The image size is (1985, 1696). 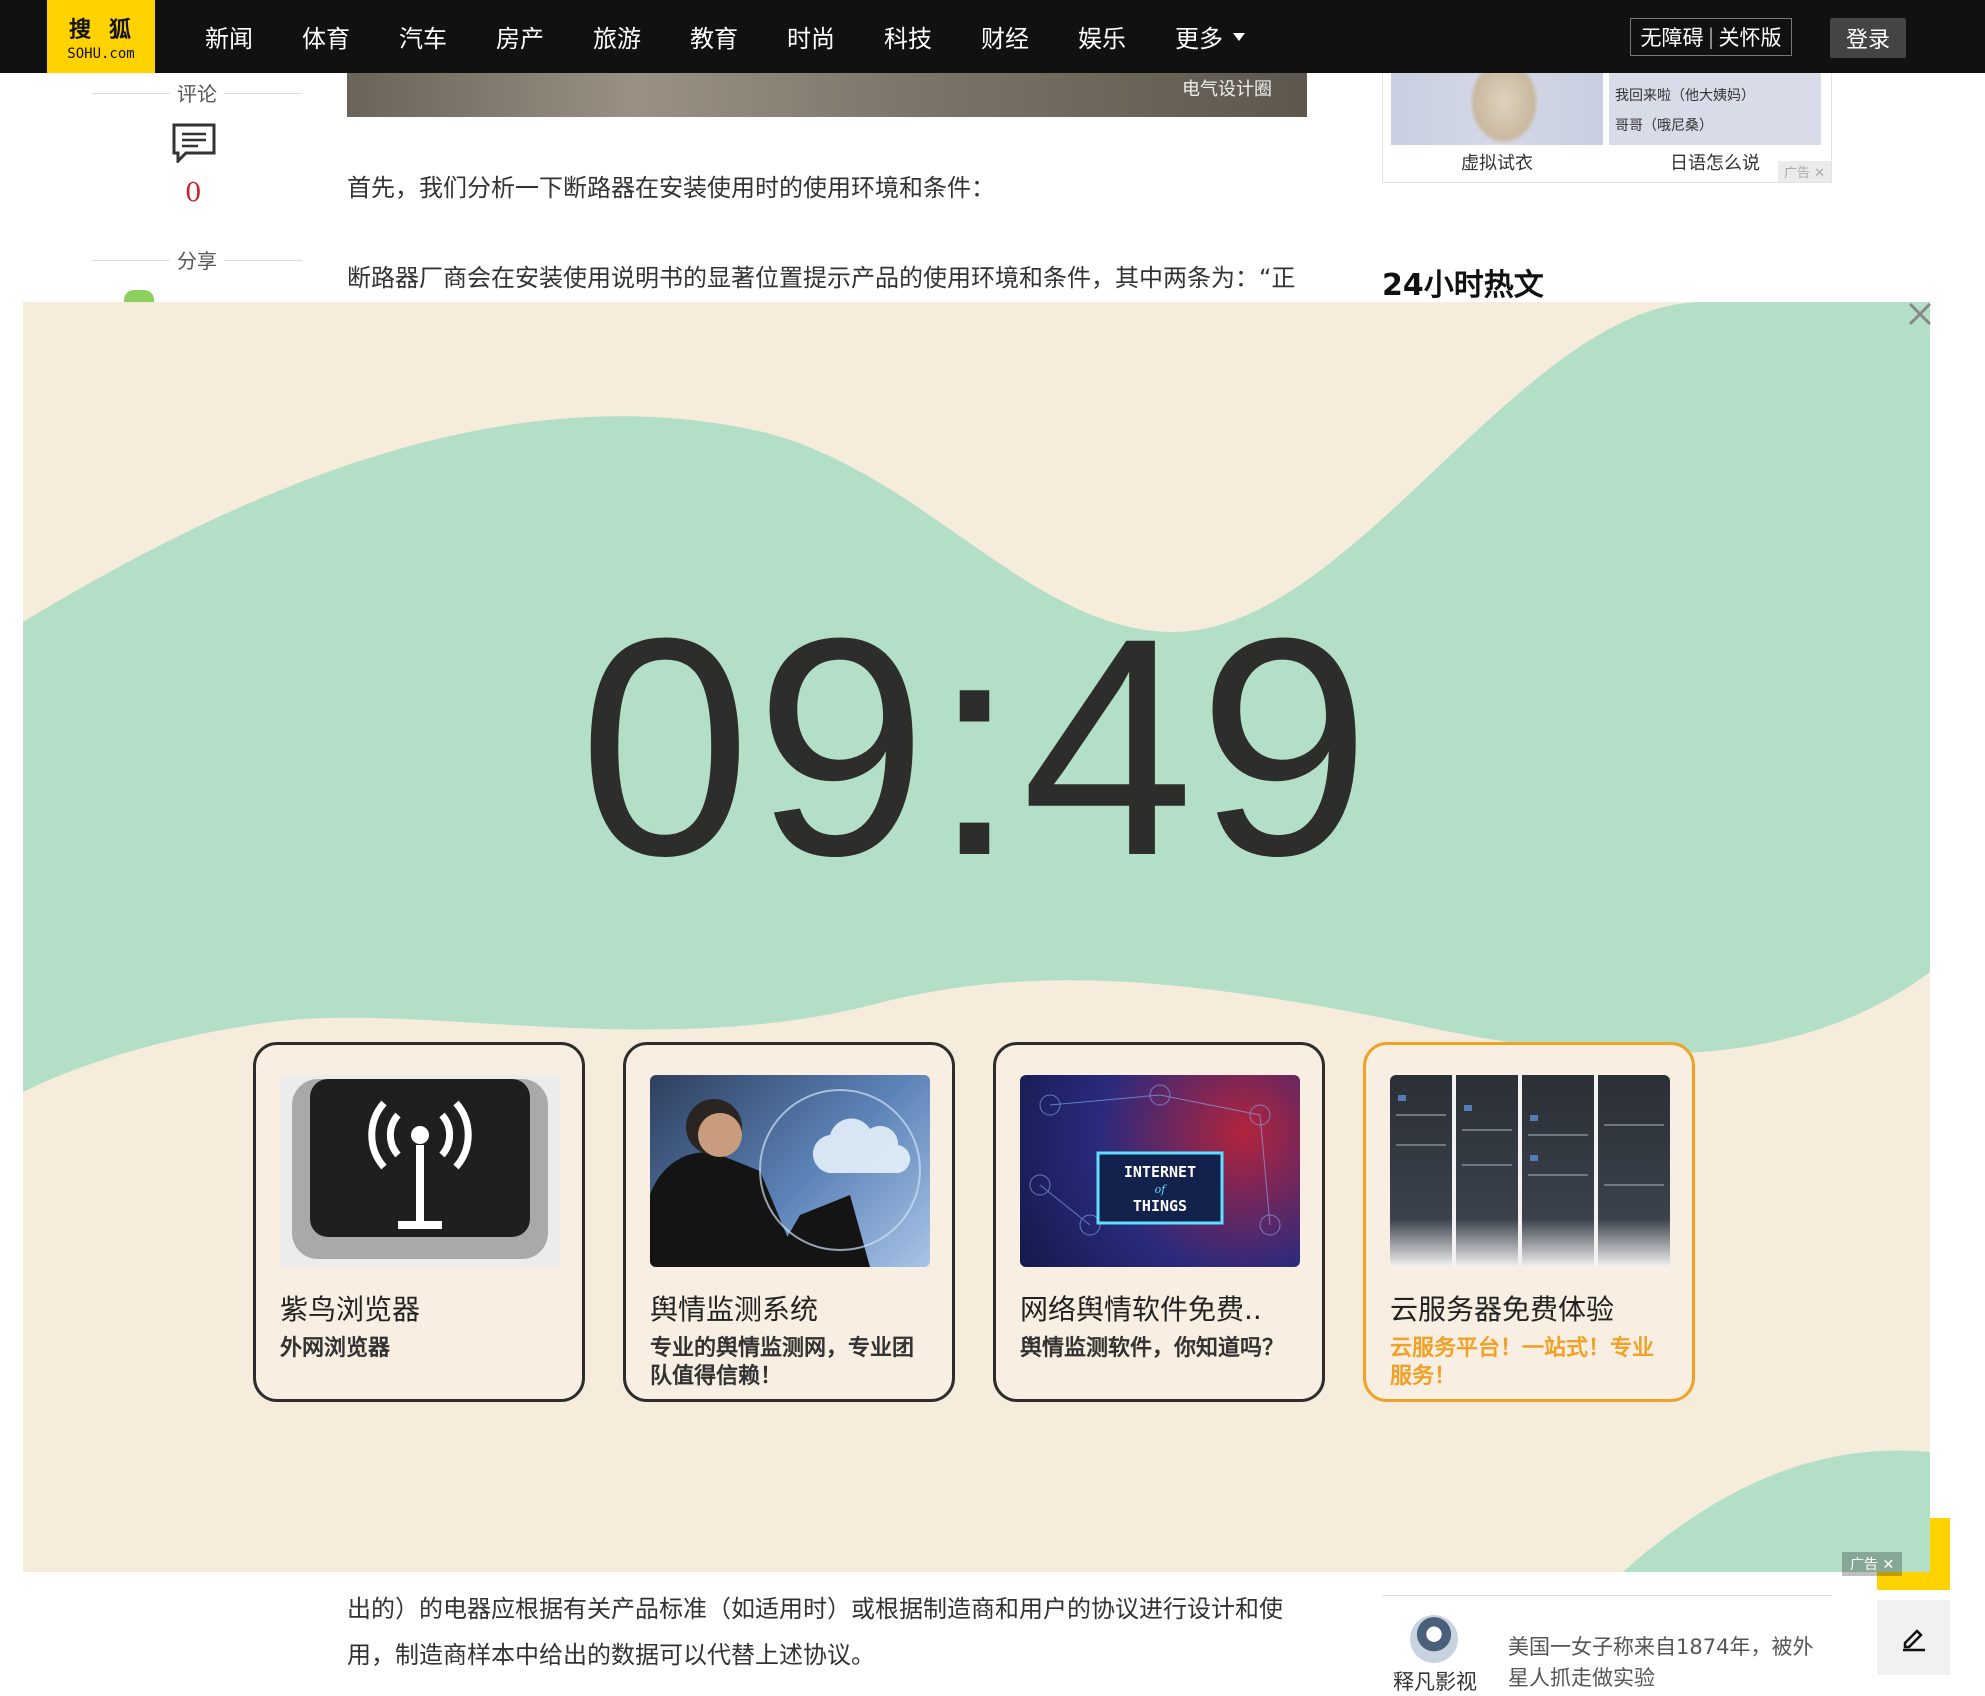 What do you see at coordinates (350, 1309) in the screenshot?
I see `card-title: 紫鸟浏览器` at bounding box center [350, 1309].